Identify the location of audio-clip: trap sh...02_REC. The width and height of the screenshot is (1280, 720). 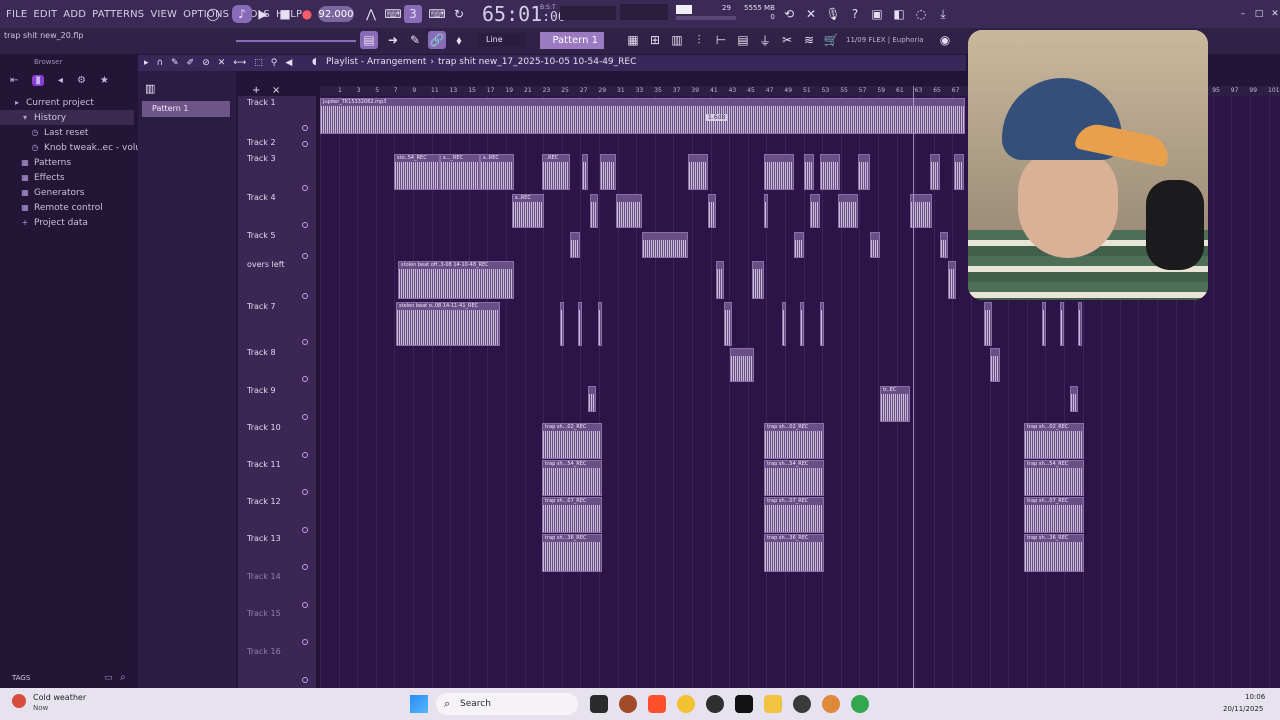
(572, 441).